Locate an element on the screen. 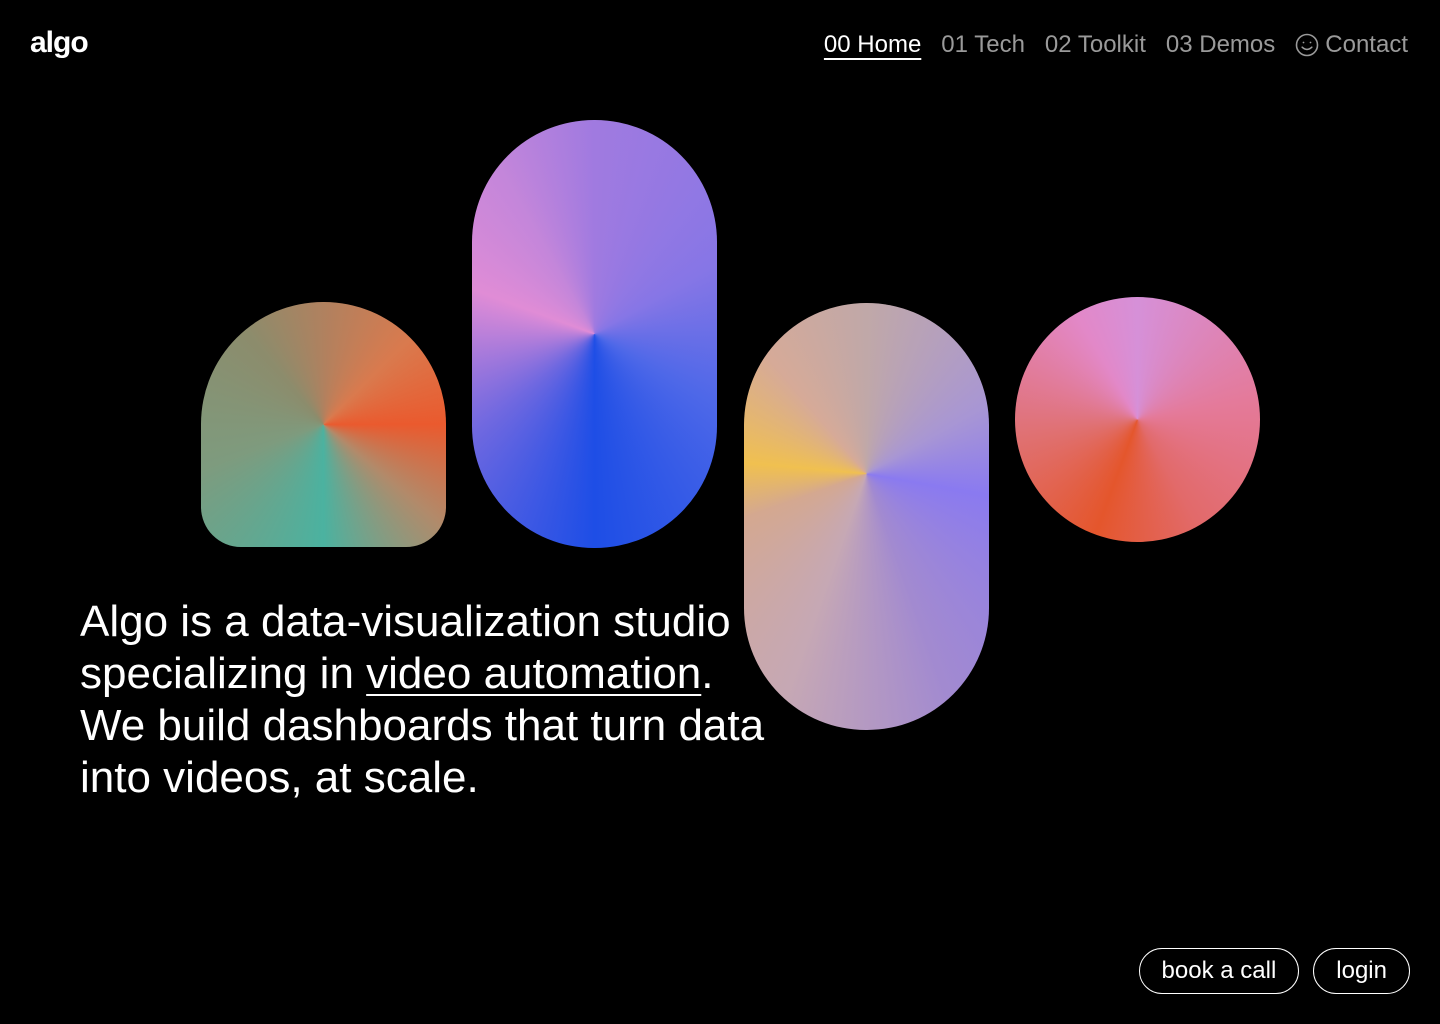  hero-line-4: into videos, at scale. is located at coordinates (279, 777).